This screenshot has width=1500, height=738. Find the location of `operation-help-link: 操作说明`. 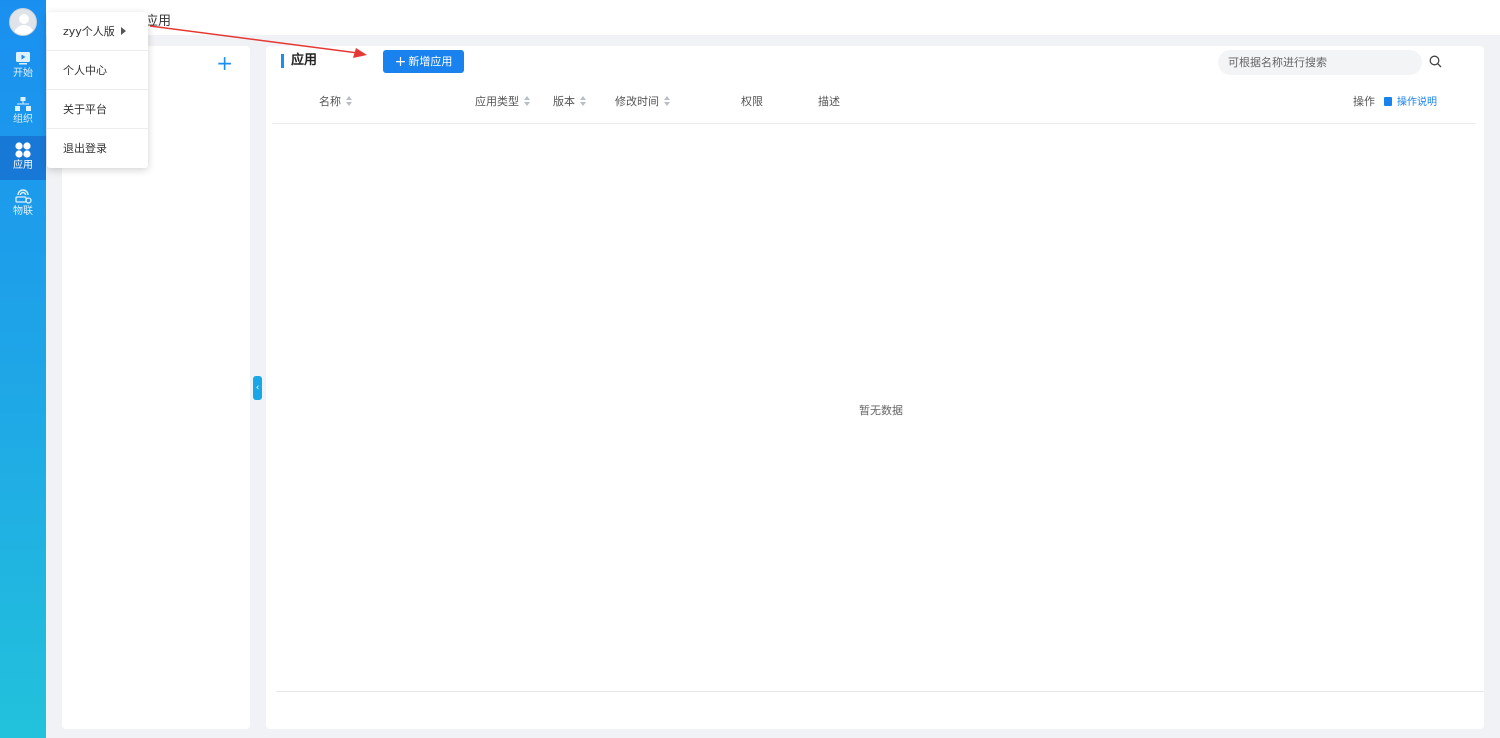

operation-help-link: 操作说明 is located at coordinates (1410, 100).